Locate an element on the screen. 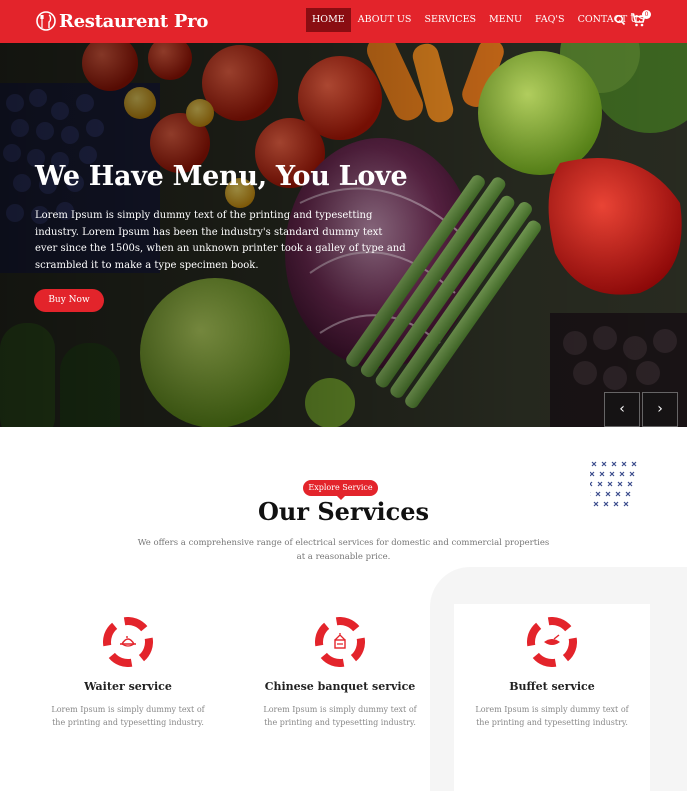 The width and height of the screenshot is (687, 791). service-title: Chinese banquet service is located at coordinates (340, 686).